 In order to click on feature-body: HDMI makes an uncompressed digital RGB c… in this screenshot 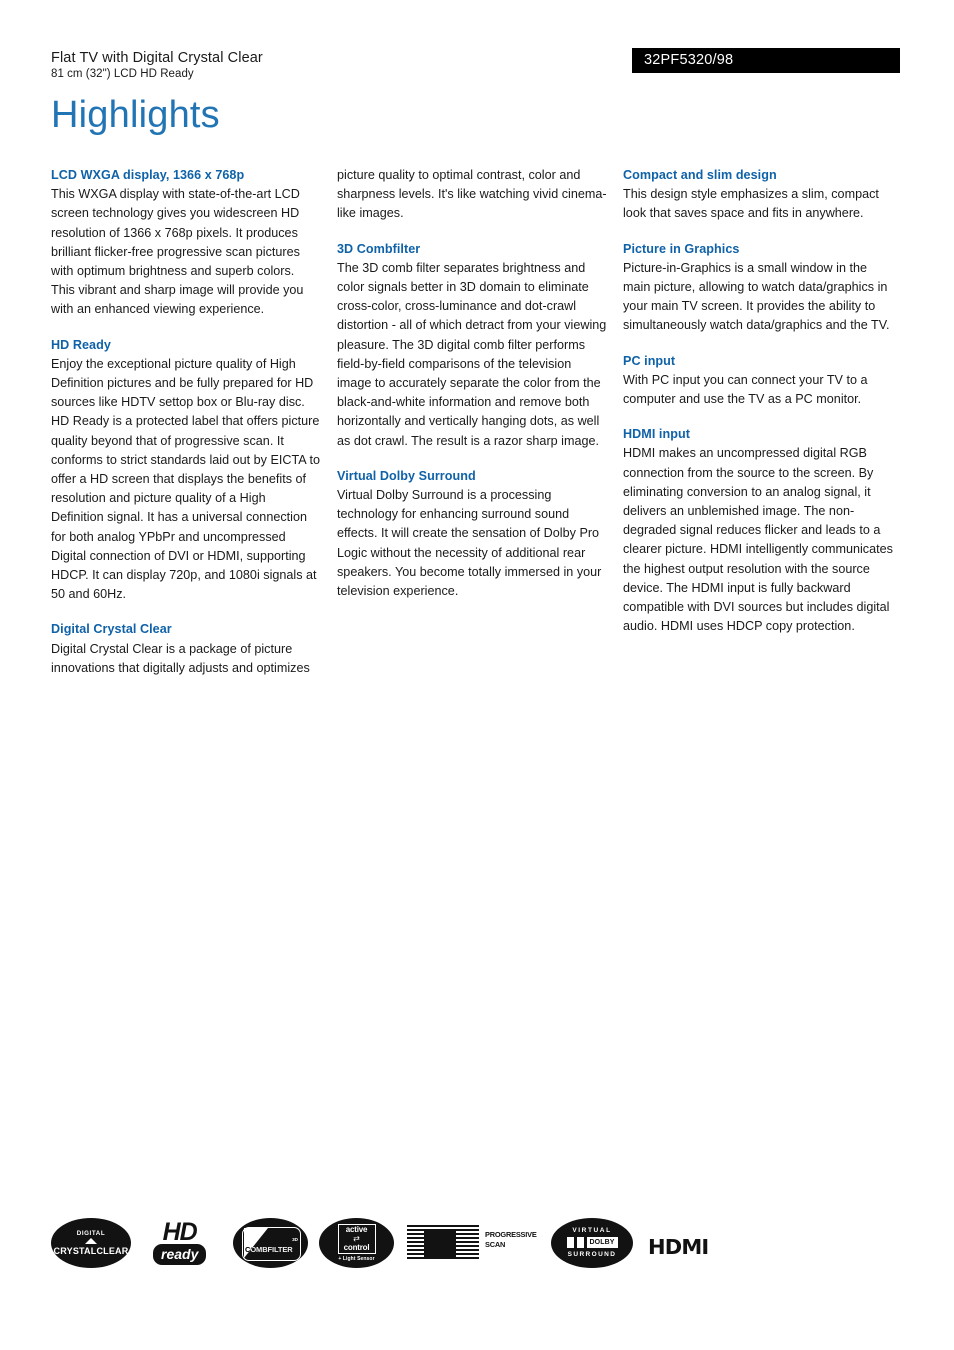, I will do `click(758, 540)`.